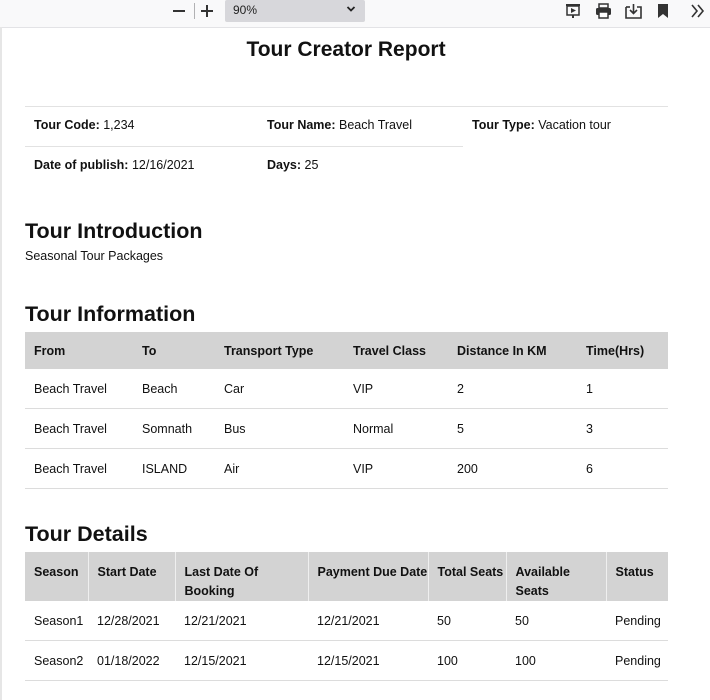  Describe the element at coordinates (244, 146) in the screenshot. I see `meta-divider-middle` at that location.